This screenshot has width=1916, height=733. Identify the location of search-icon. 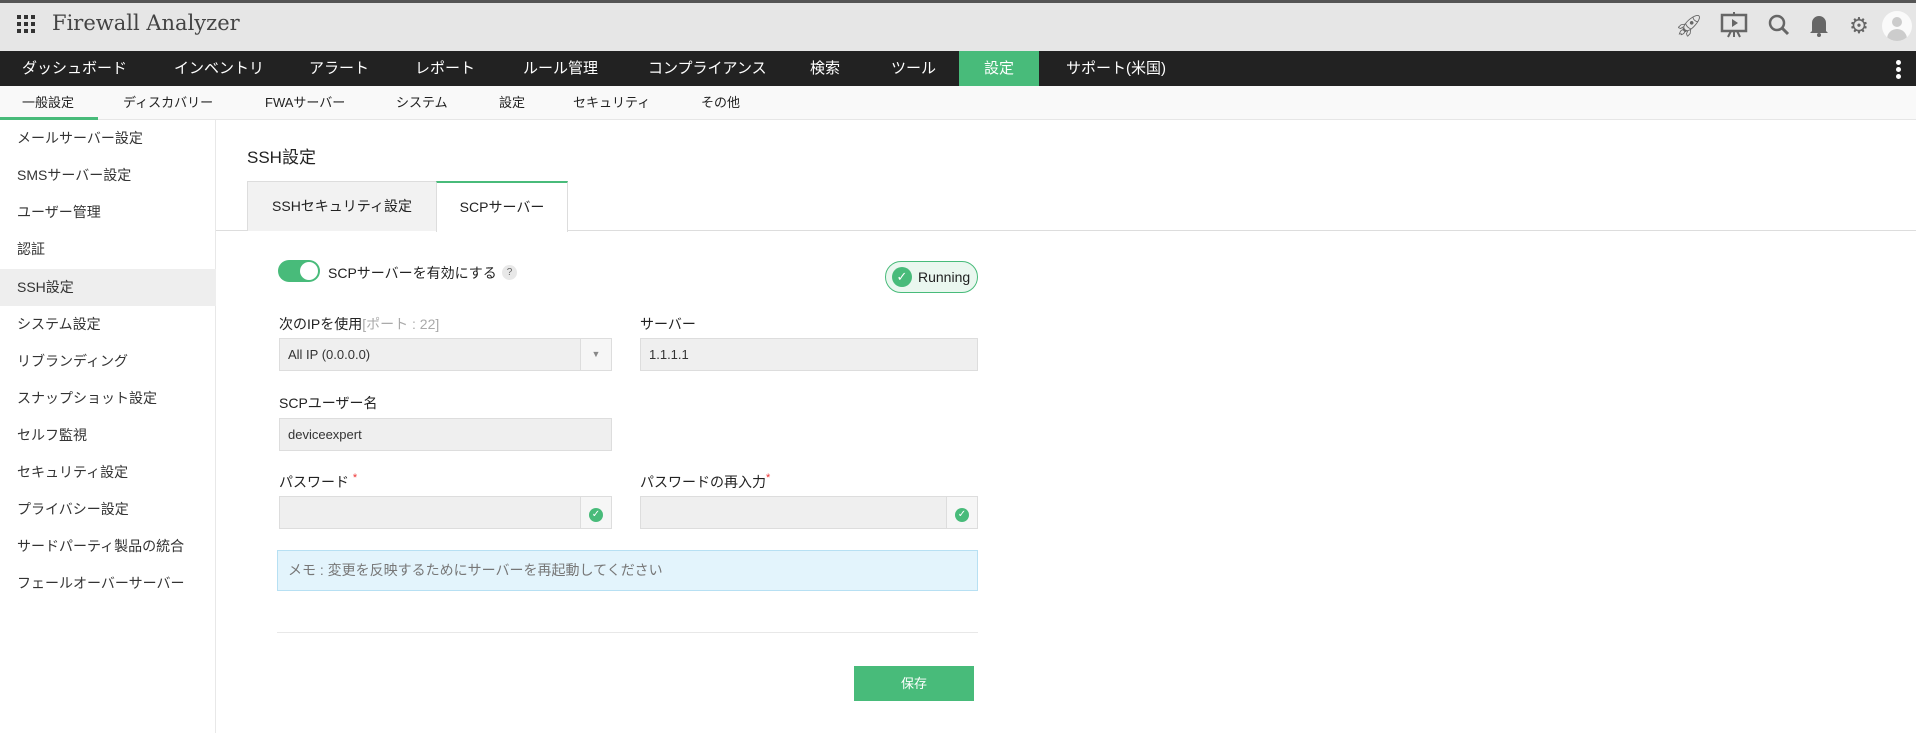
(1779, 26).